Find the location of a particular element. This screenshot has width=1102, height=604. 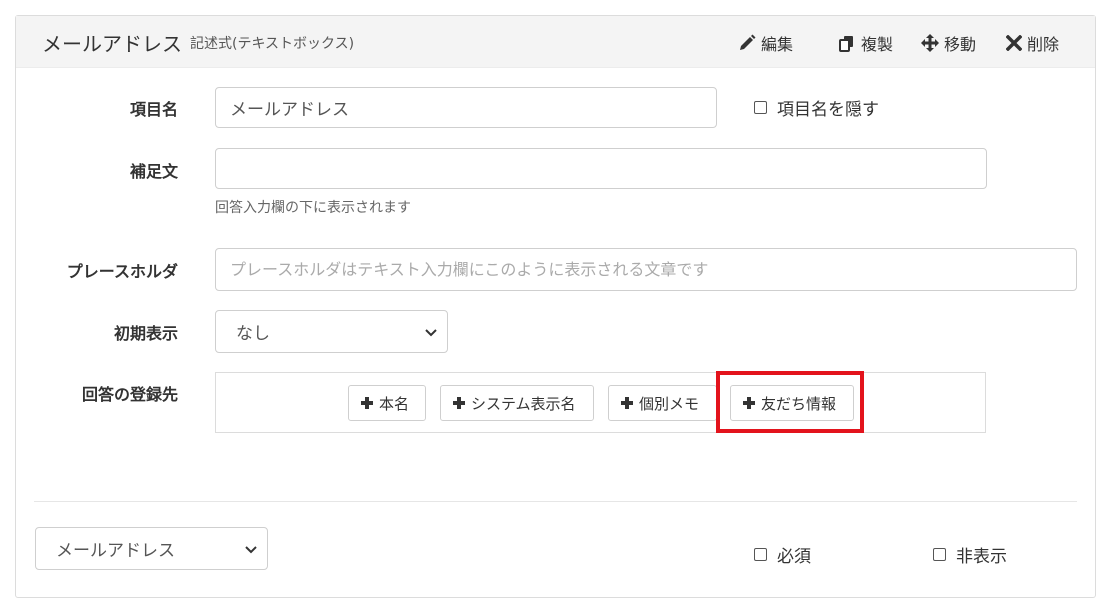

placeholder-label: プレースホルダ is located at coordinates (122, 271).